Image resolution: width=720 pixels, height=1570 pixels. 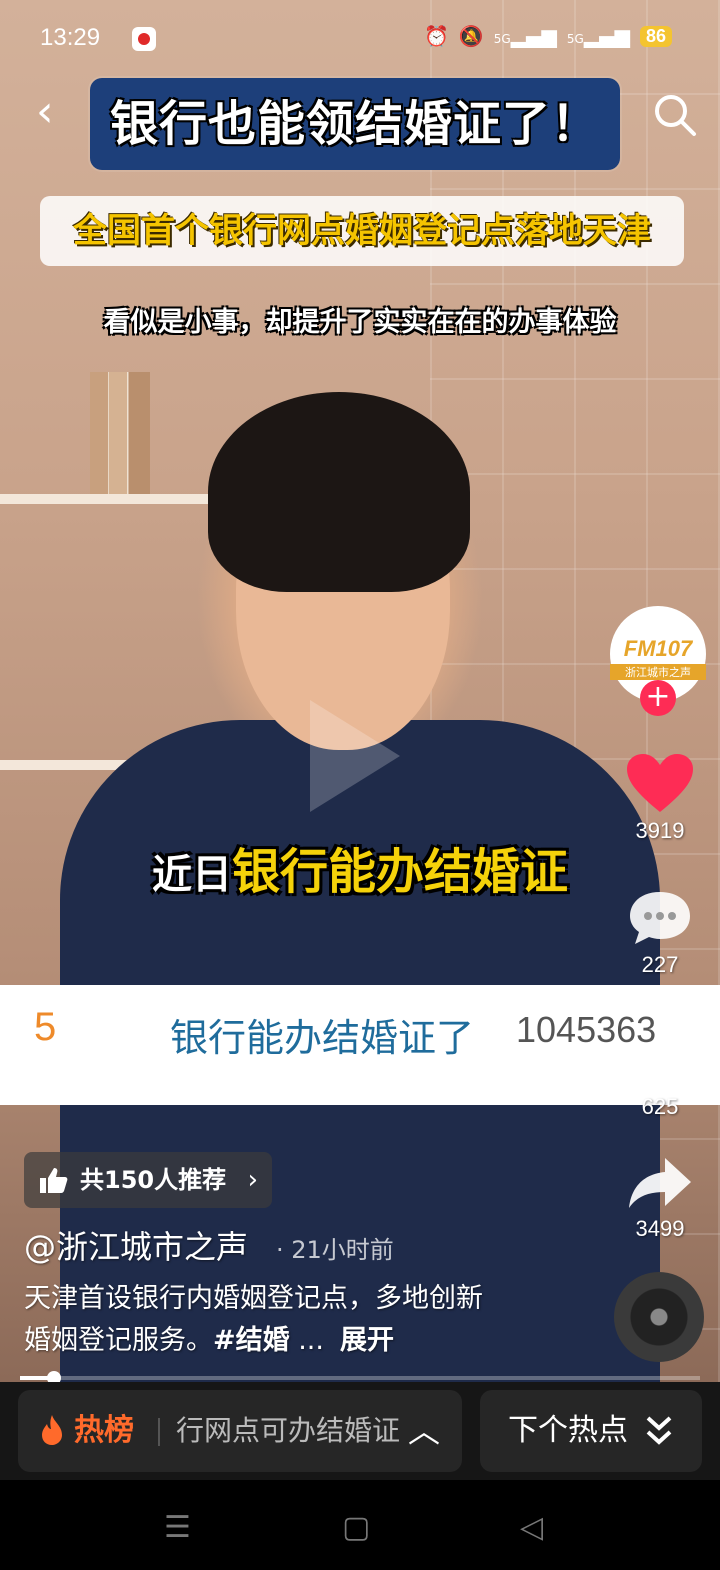 What do you see at coordinates (660, 1183) in the screenshot?
I see `share-arrow-icon` at bounding box center [660, 1183].